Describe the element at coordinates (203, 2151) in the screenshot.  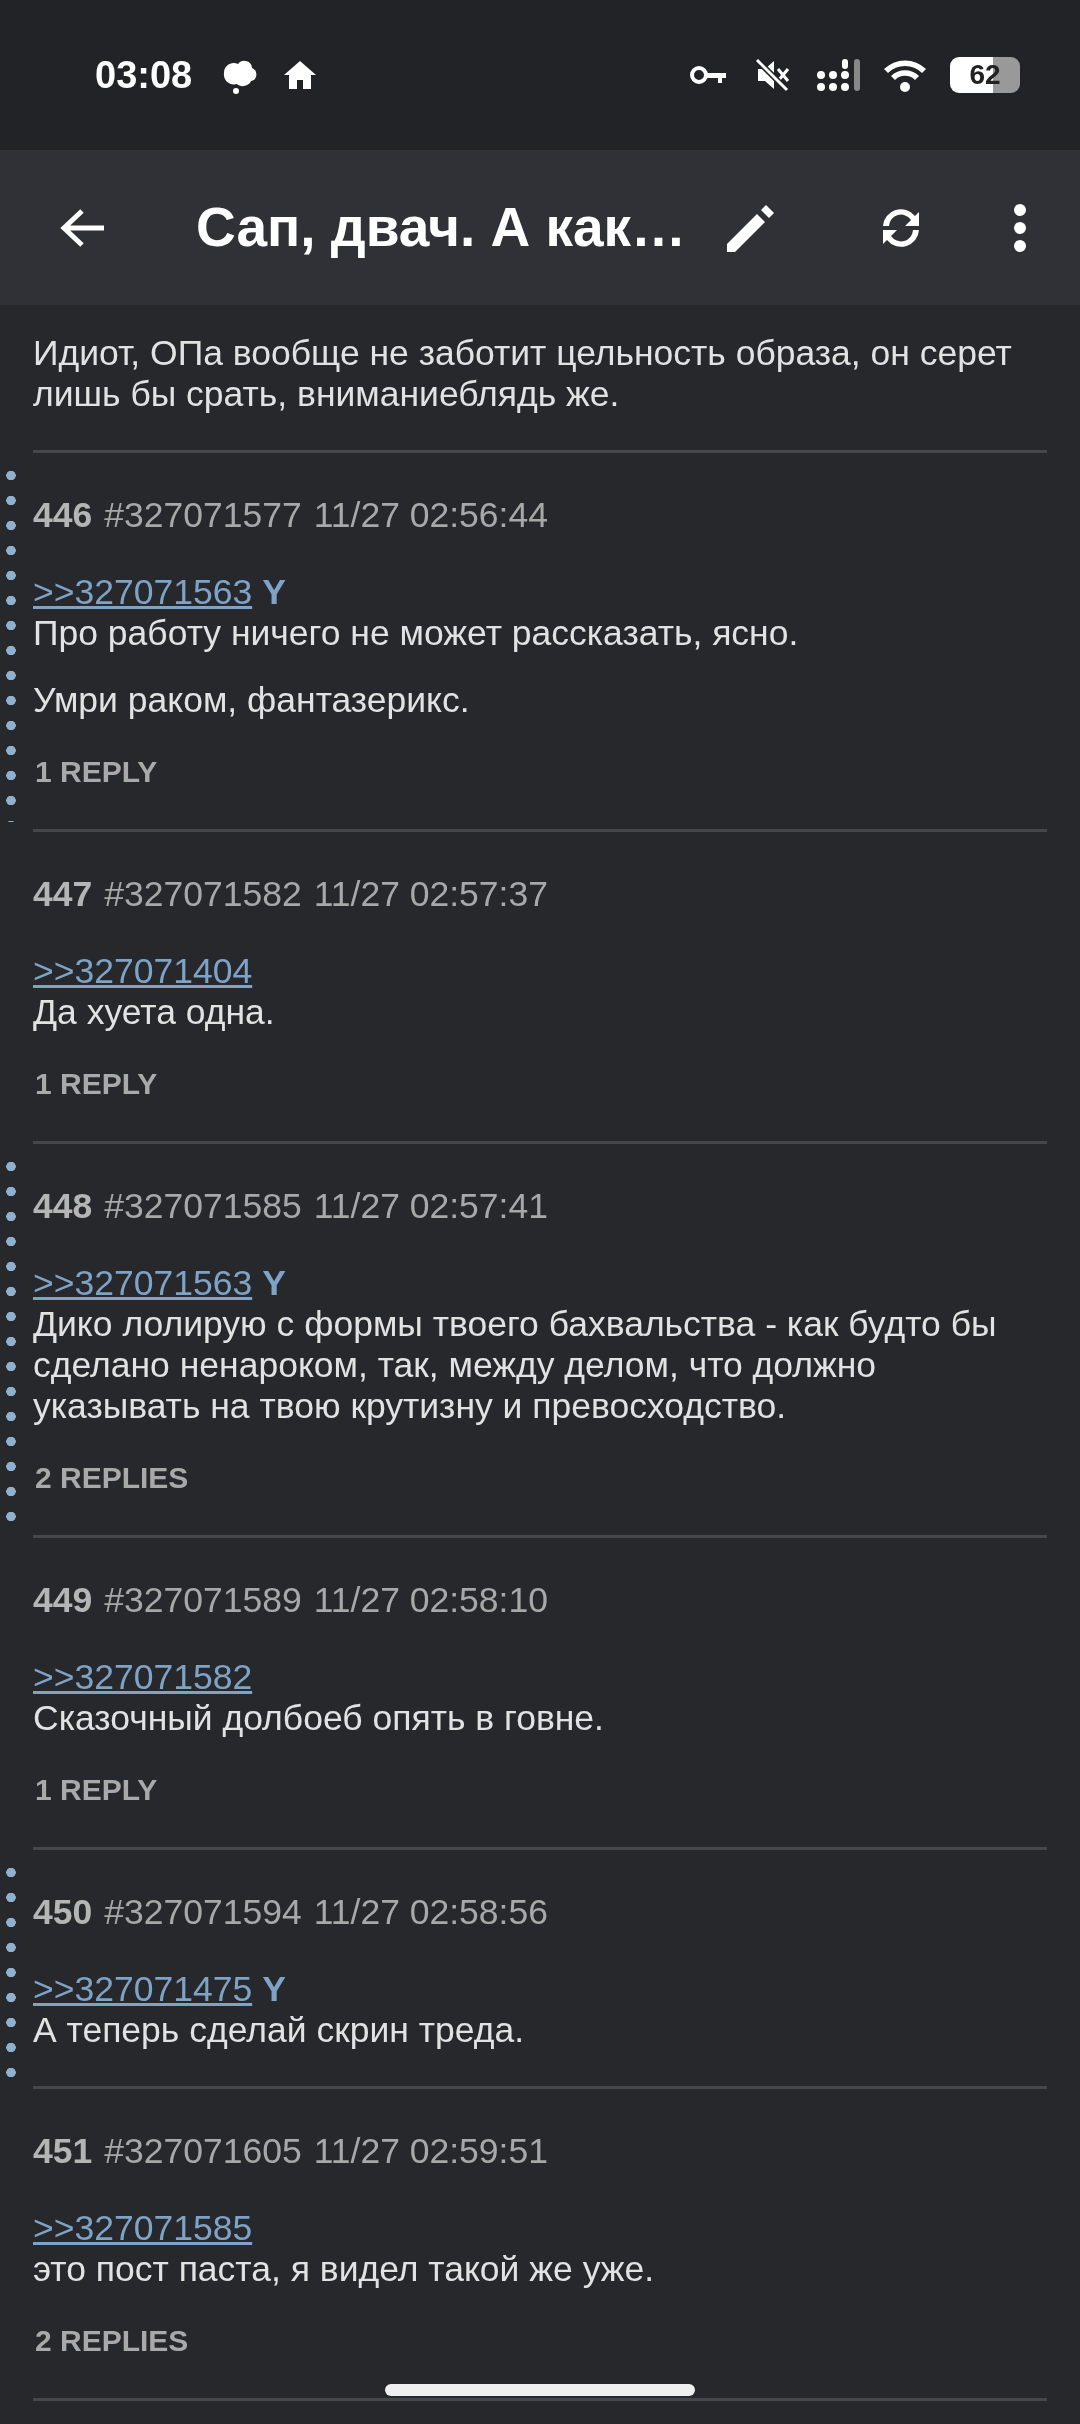
I see `post-id: #327071605` at that location.